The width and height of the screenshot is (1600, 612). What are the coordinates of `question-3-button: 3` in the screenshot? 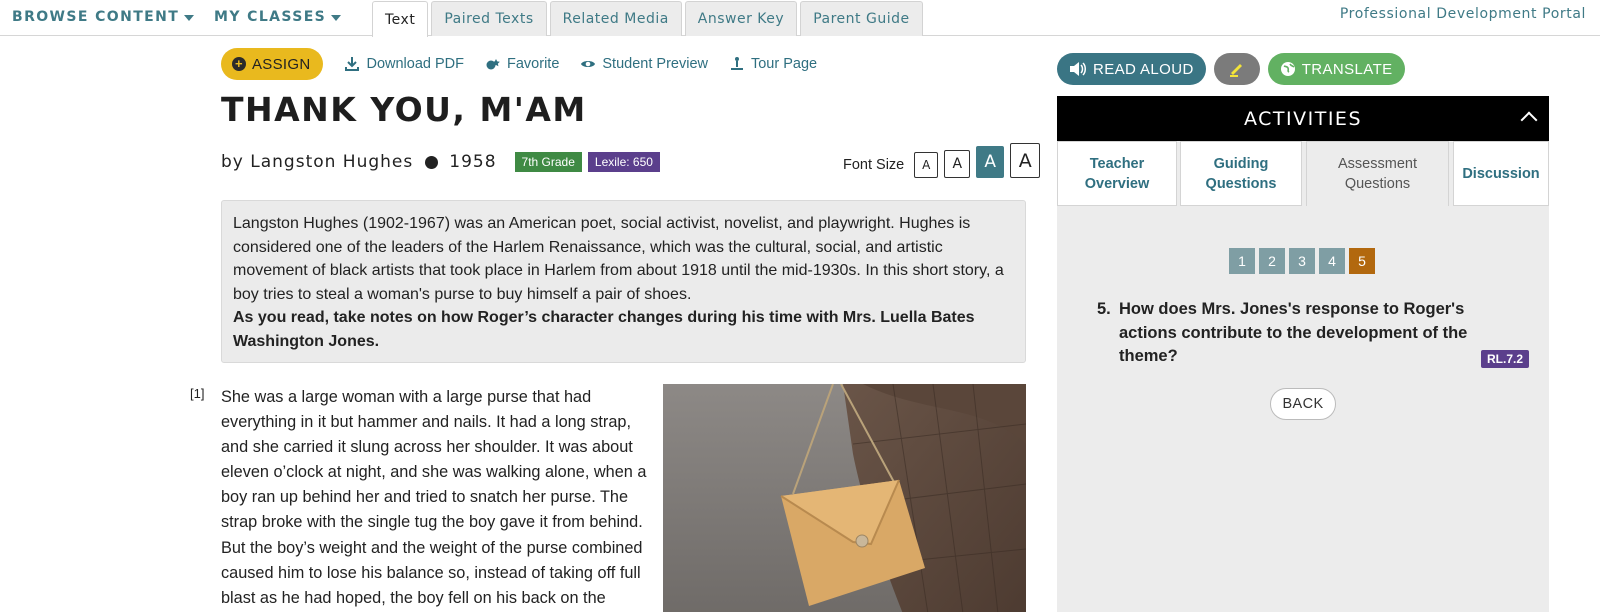 It's located at (1302, 261).